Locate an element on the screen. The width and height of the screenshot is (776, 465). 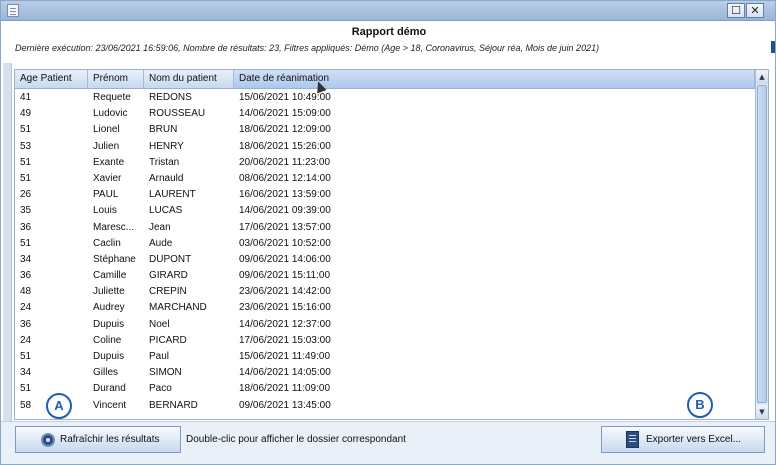
cell-firstname: Coline is located at coordinates (107, 340).